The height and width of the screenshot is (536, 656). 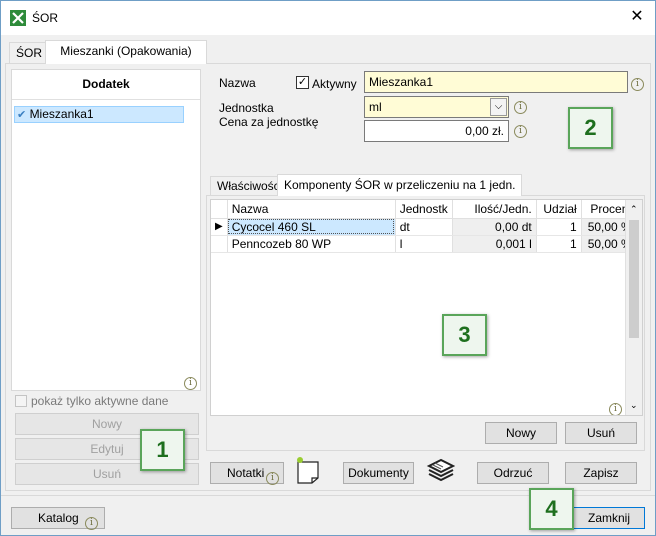 I want to click on vertical-scrollbar: ⌃ ⌄, so click(x=633, y=307).